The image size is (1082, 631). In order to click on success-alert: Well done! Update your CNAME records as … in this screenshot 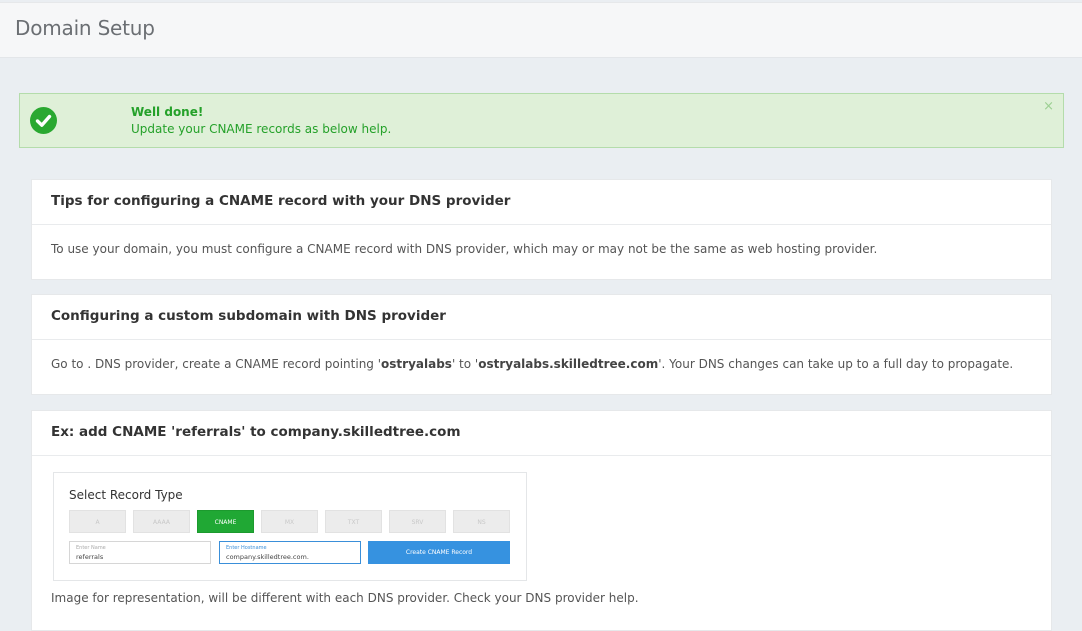, I will do `click(541, 120)`.